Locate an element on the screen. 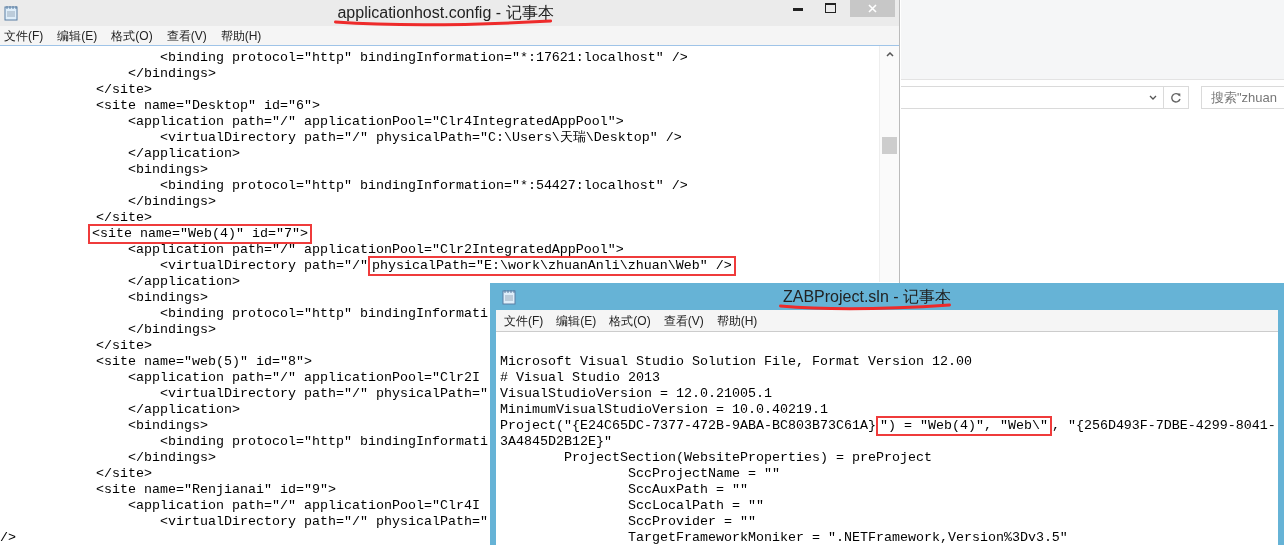  code-line: SccProjectName = "" is located at coordinates (703, 474).